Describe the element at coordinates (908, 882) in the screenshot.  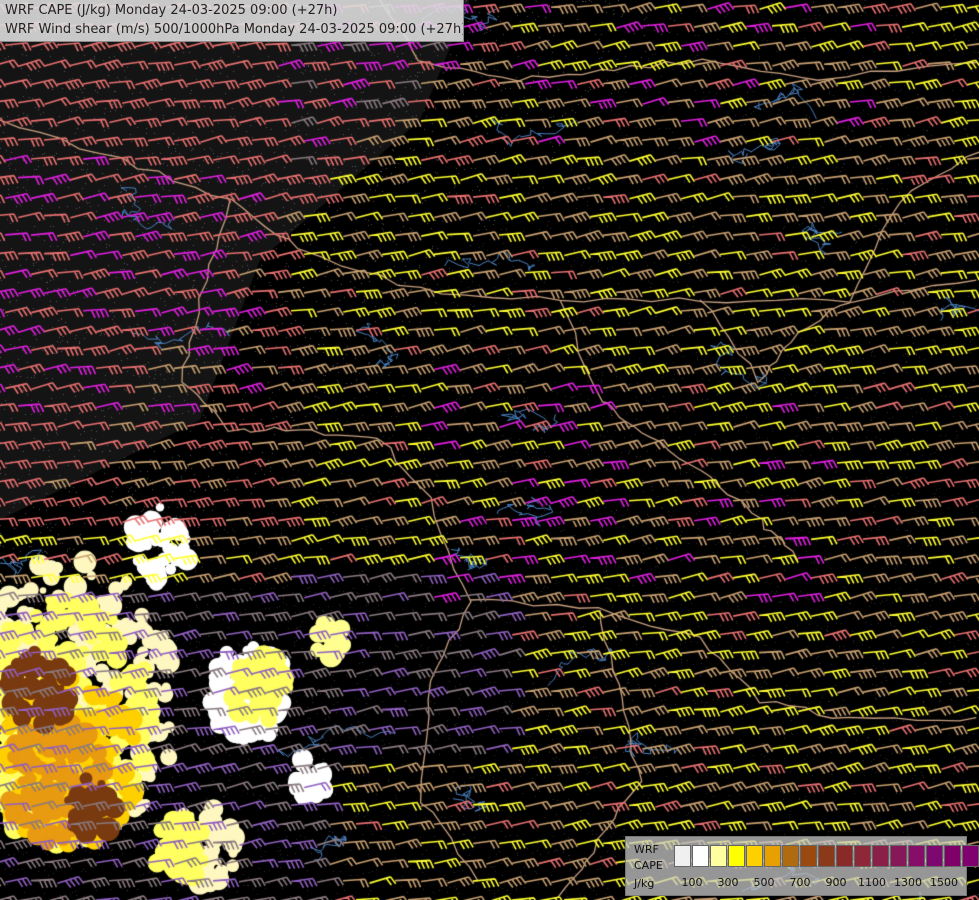
I see `legend-tick-label: 1300` at that location.